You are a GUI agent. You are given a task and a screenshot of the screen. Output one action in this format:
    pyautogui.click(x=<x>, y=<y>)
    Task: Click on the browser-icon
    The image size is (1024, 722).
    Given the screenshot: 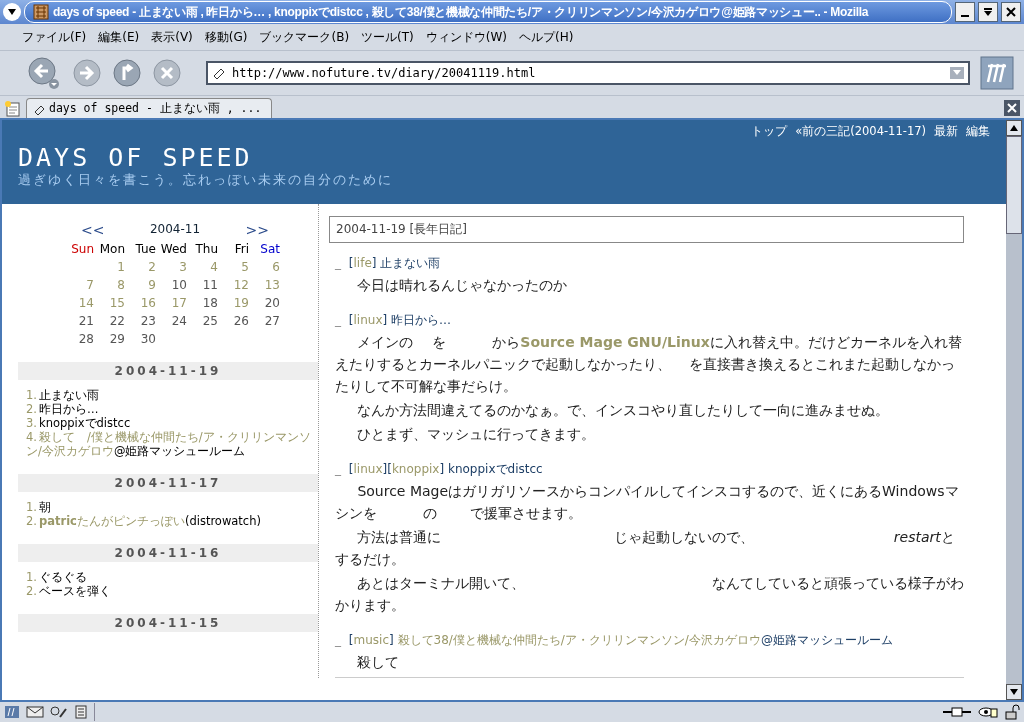 What is the action you would take?
    pyautogui.click(x=12, y=712)
    